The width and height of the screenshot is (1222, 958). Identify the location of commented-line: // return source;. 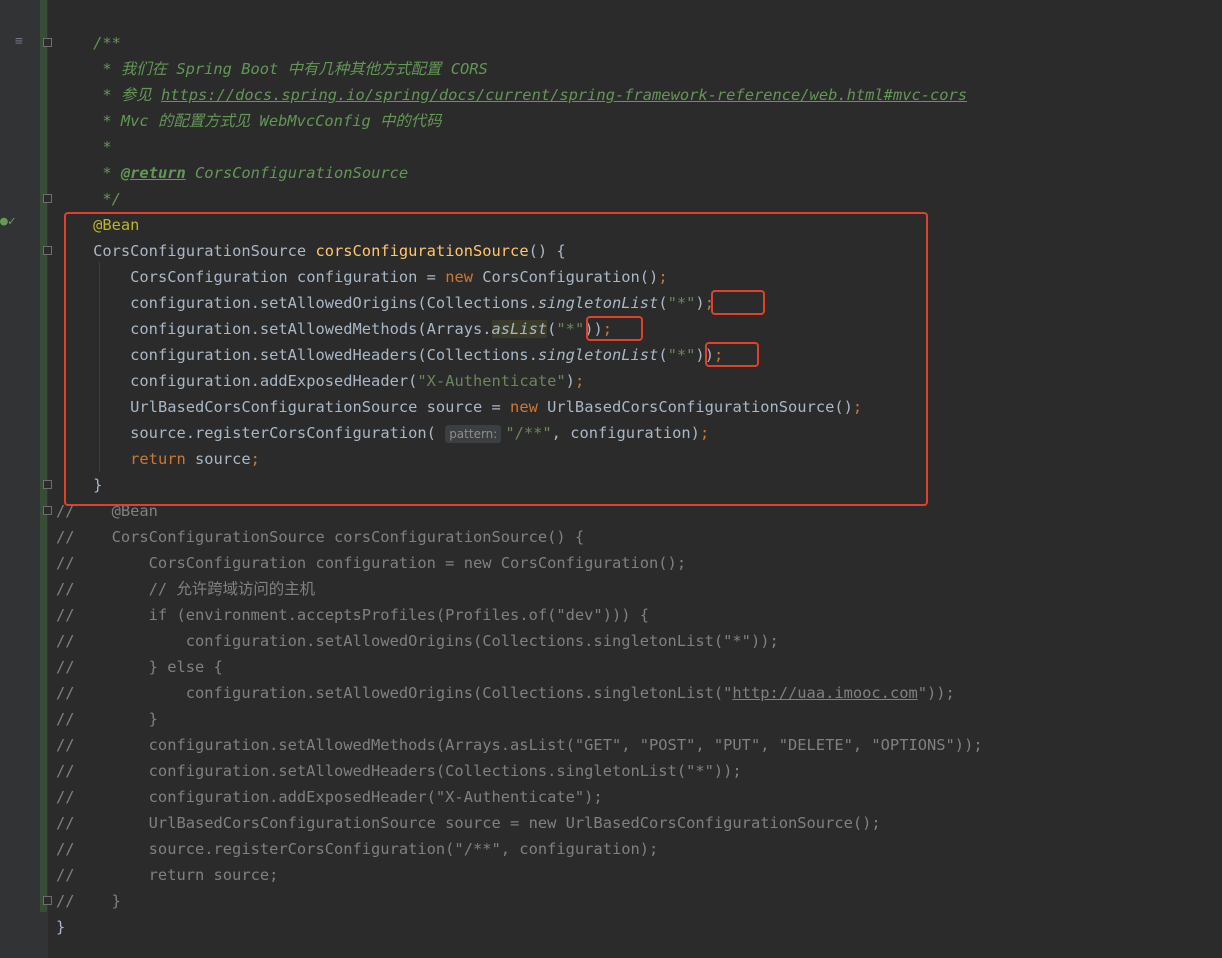
(167, 875).